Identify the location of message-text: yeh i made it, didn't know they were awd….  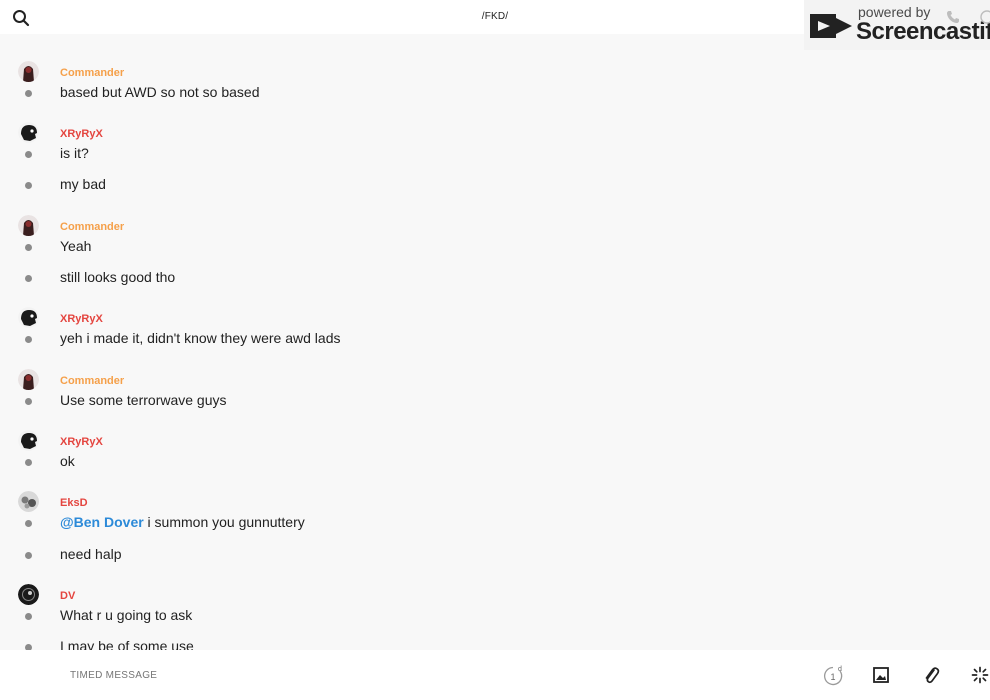
(200, 338).